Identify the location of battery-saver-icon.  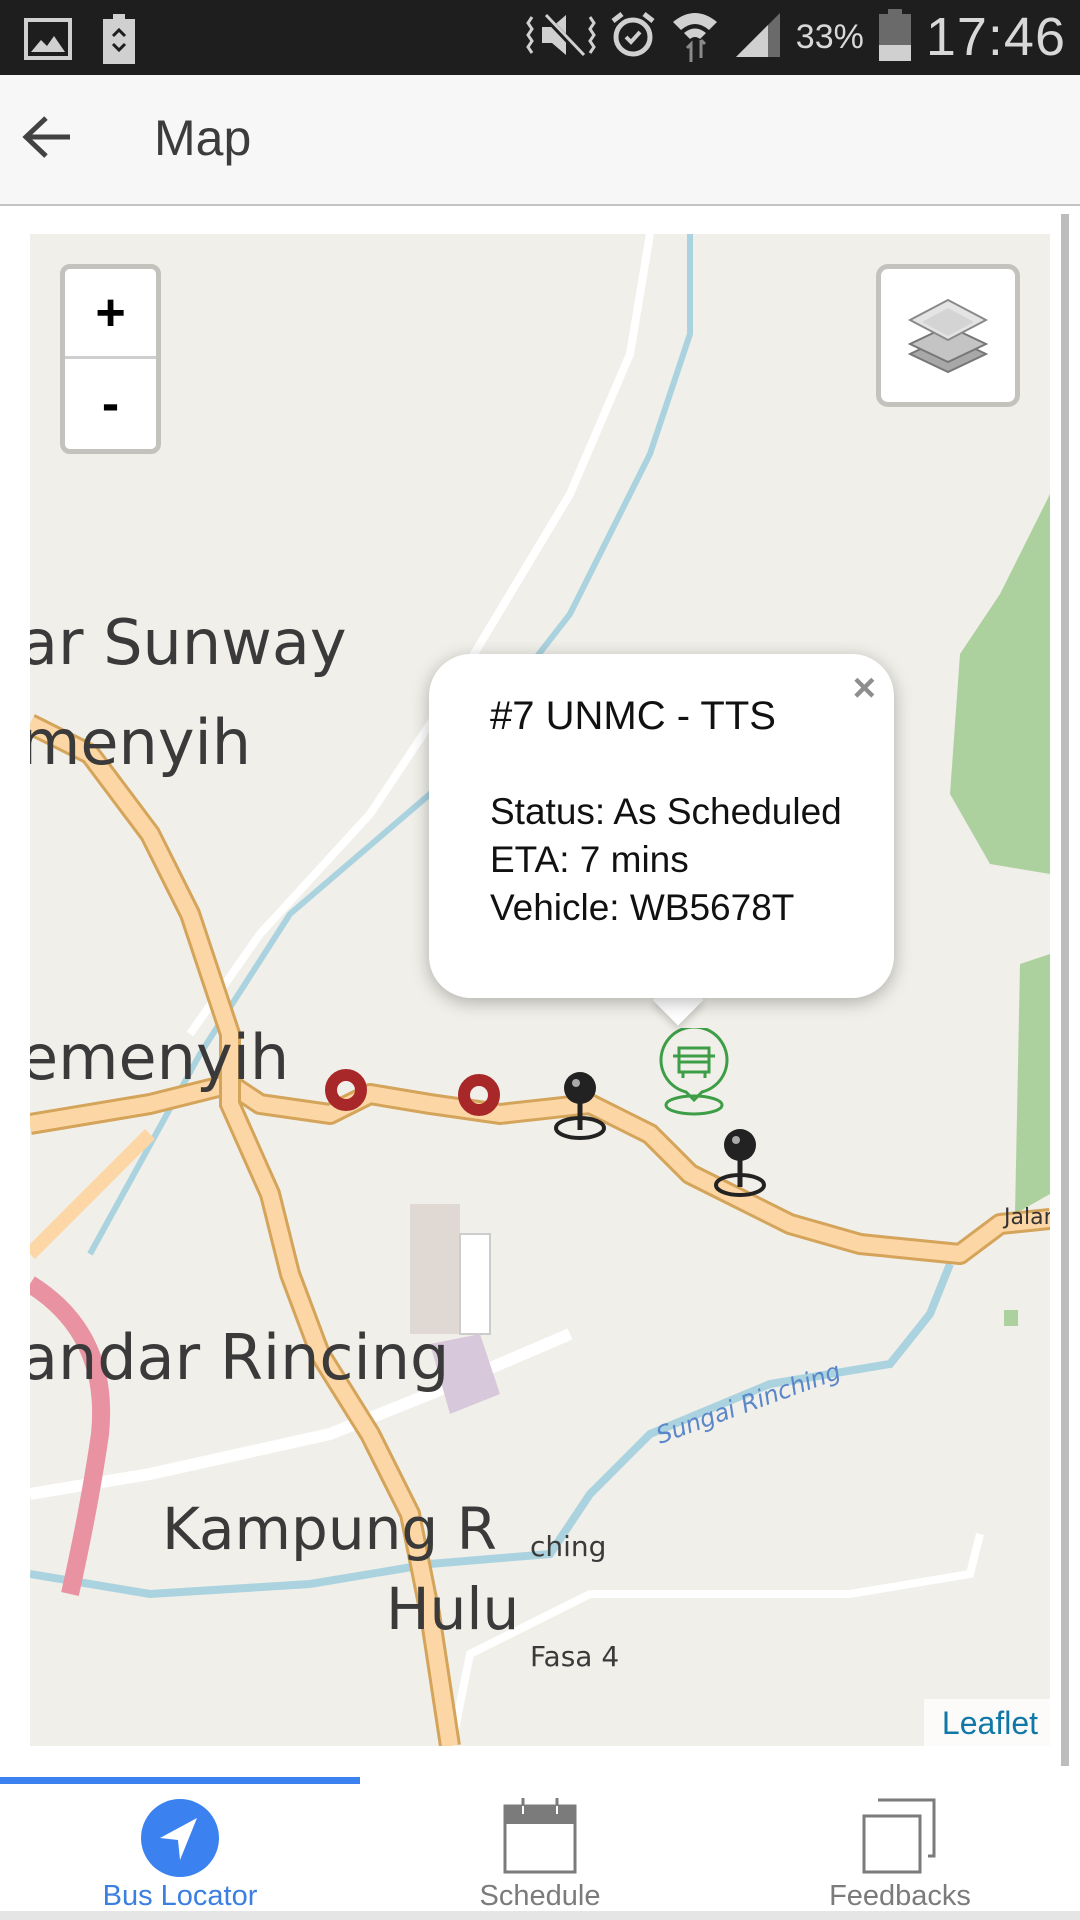
(119, 41).